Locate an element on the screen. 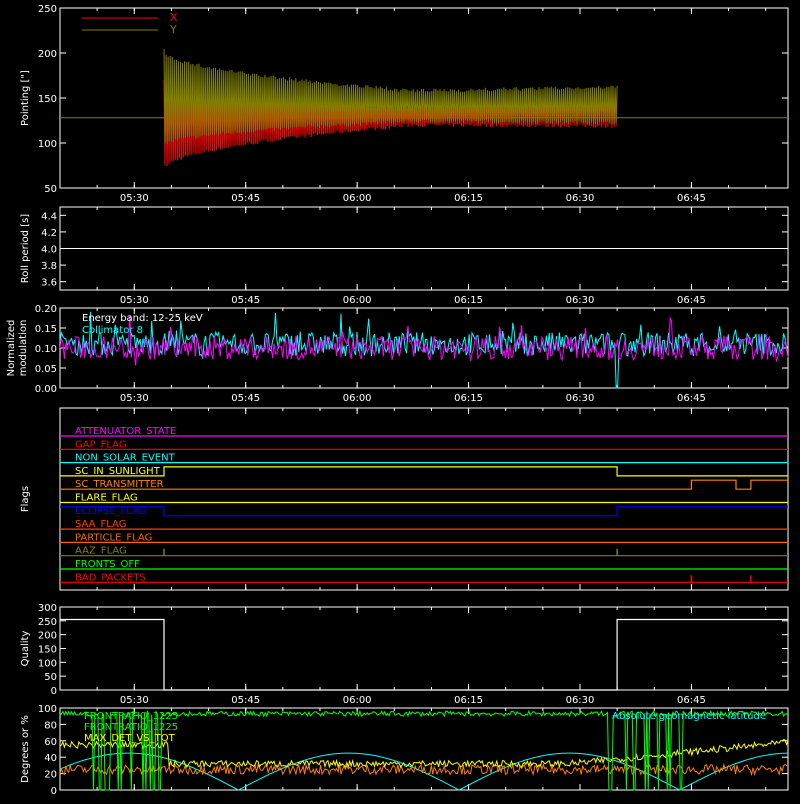 This screenshot has height=804, width=800. y-tick-label: 0.05 is located at coordinates (46, 369).